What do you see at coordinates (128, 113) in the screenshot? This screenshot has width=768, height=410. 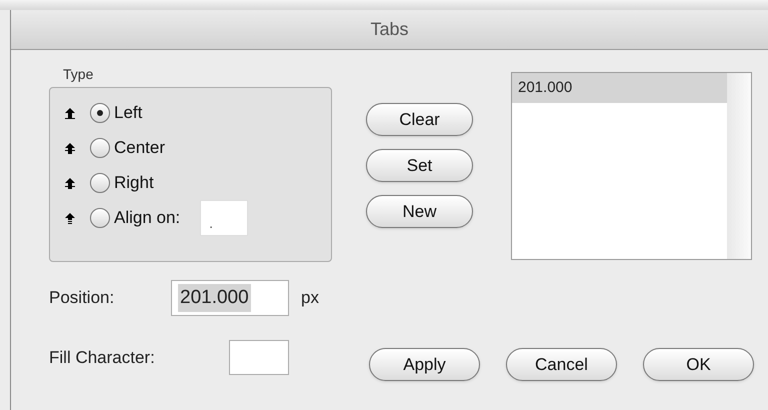 I see `radio-label: Left` at bounding box center [128, 113].